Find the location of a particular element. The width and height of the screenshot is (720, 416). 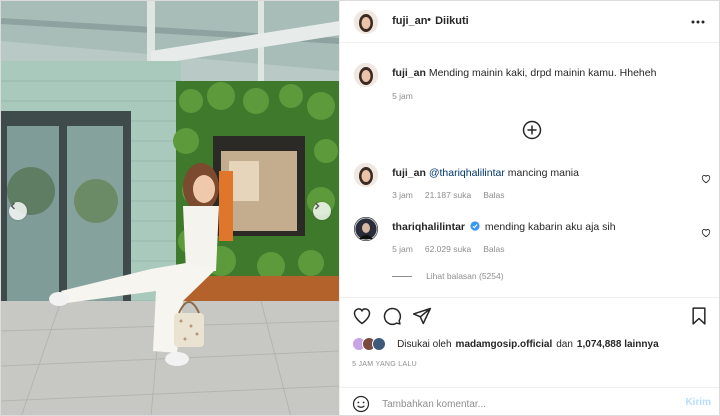

post-timestamp: 5 JAM YANG LALU is located at coordinates (384, 364).